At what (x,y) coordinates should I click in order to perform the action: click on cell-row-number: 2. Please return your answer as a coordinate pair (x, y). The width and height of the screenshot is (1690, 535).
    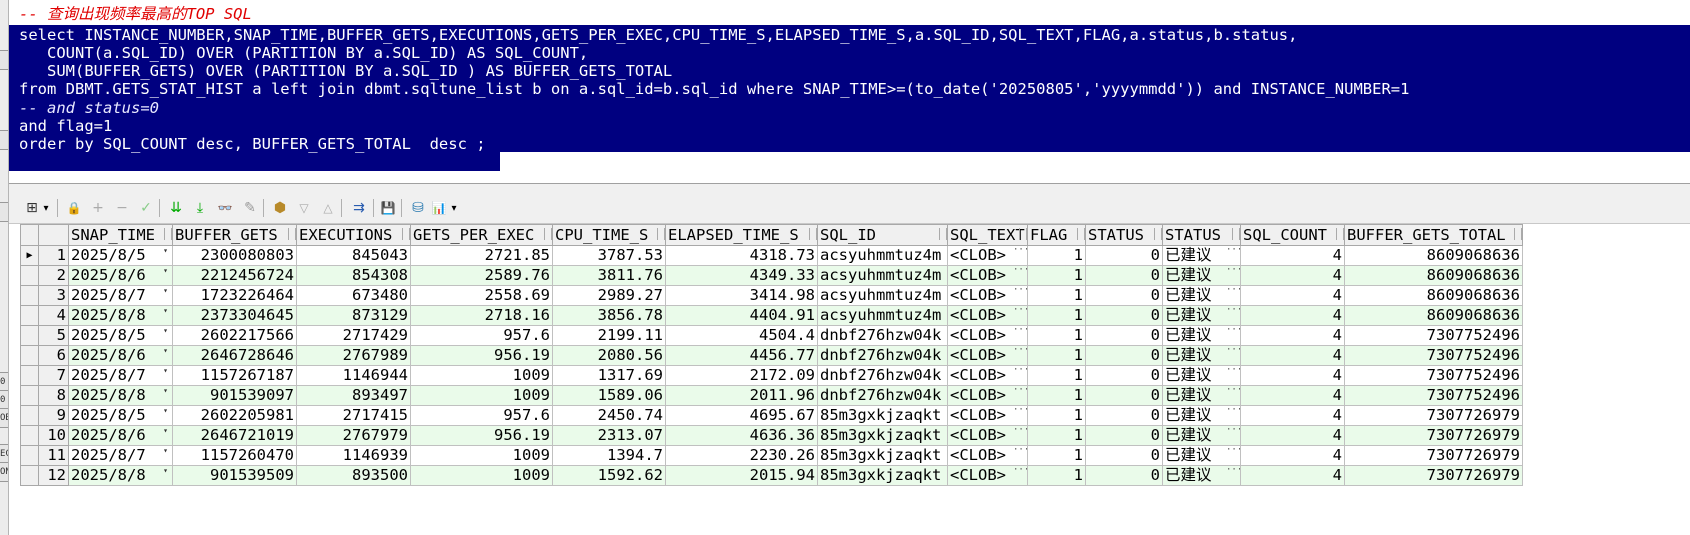
    Looking at the image, I should click on (53, 275).